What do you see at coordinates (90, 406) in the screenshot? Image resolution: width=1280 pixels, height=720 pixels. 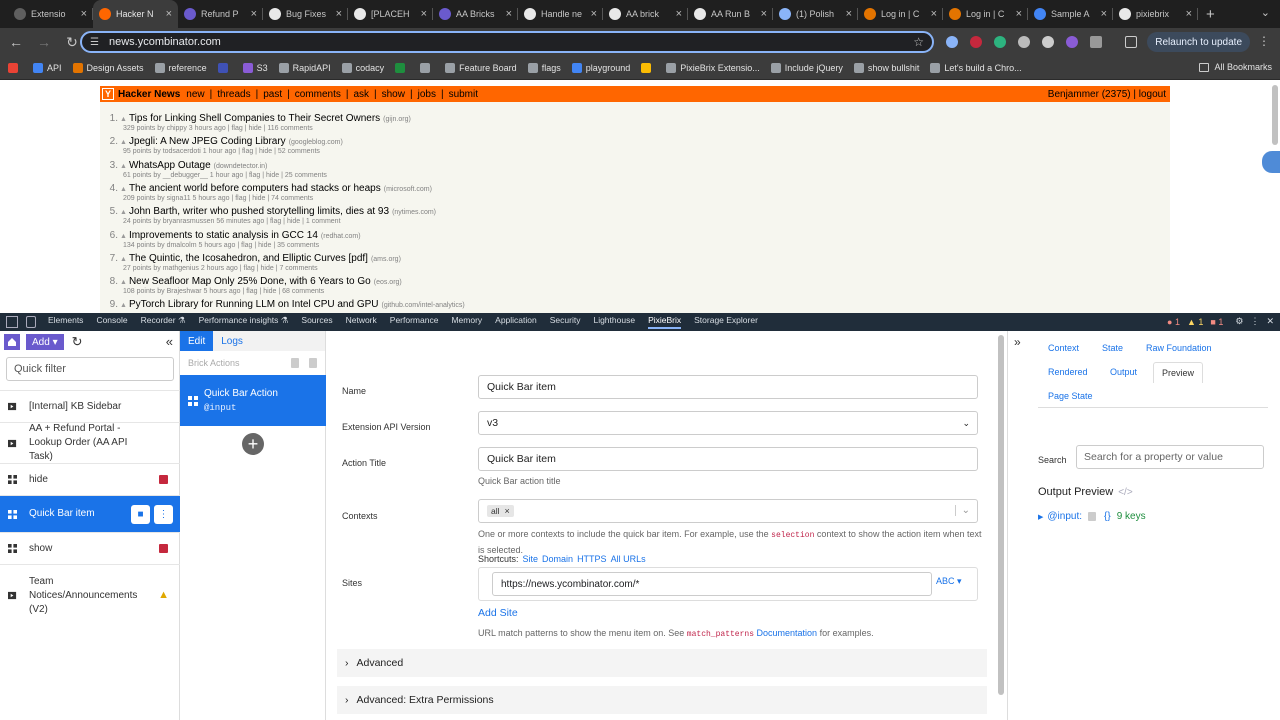 I see `sidebar-item: [Internal] KB Sidebar` at bounding box center [90, 406].